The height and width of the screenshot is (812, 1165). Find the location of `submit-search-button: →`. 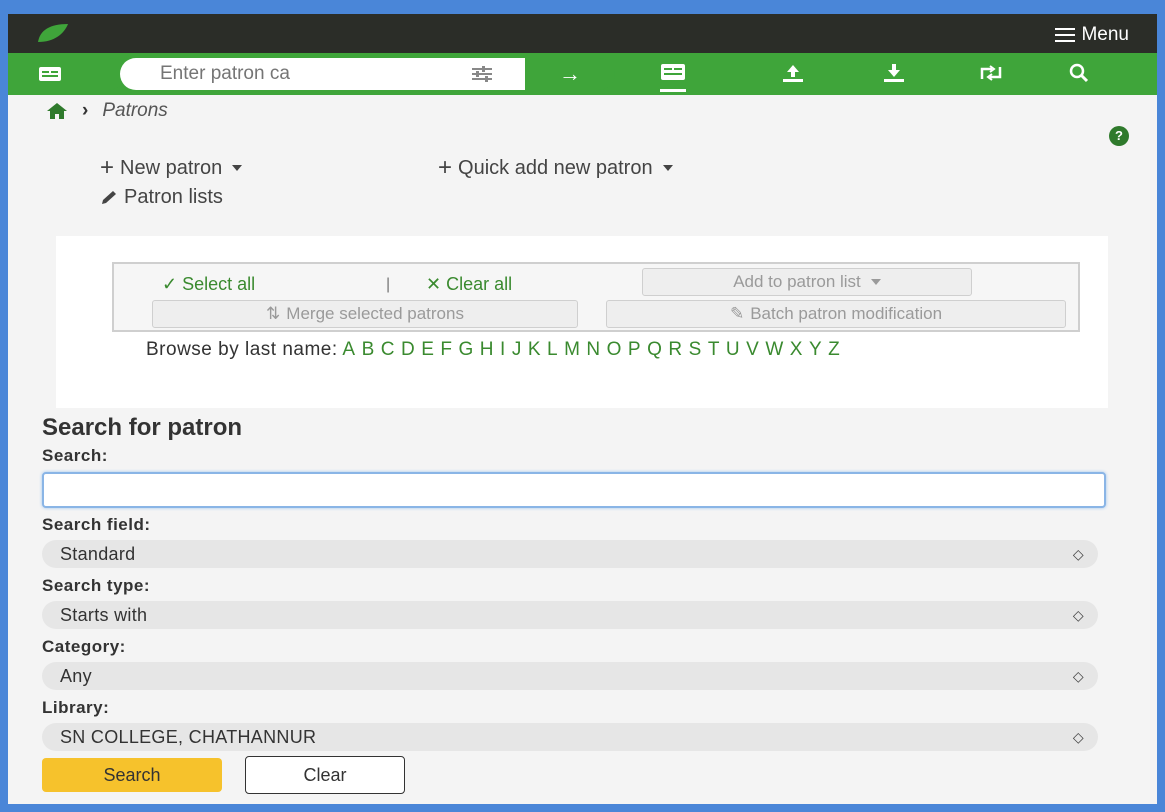

submit-search-button: → is located at coordinates (570, 74).